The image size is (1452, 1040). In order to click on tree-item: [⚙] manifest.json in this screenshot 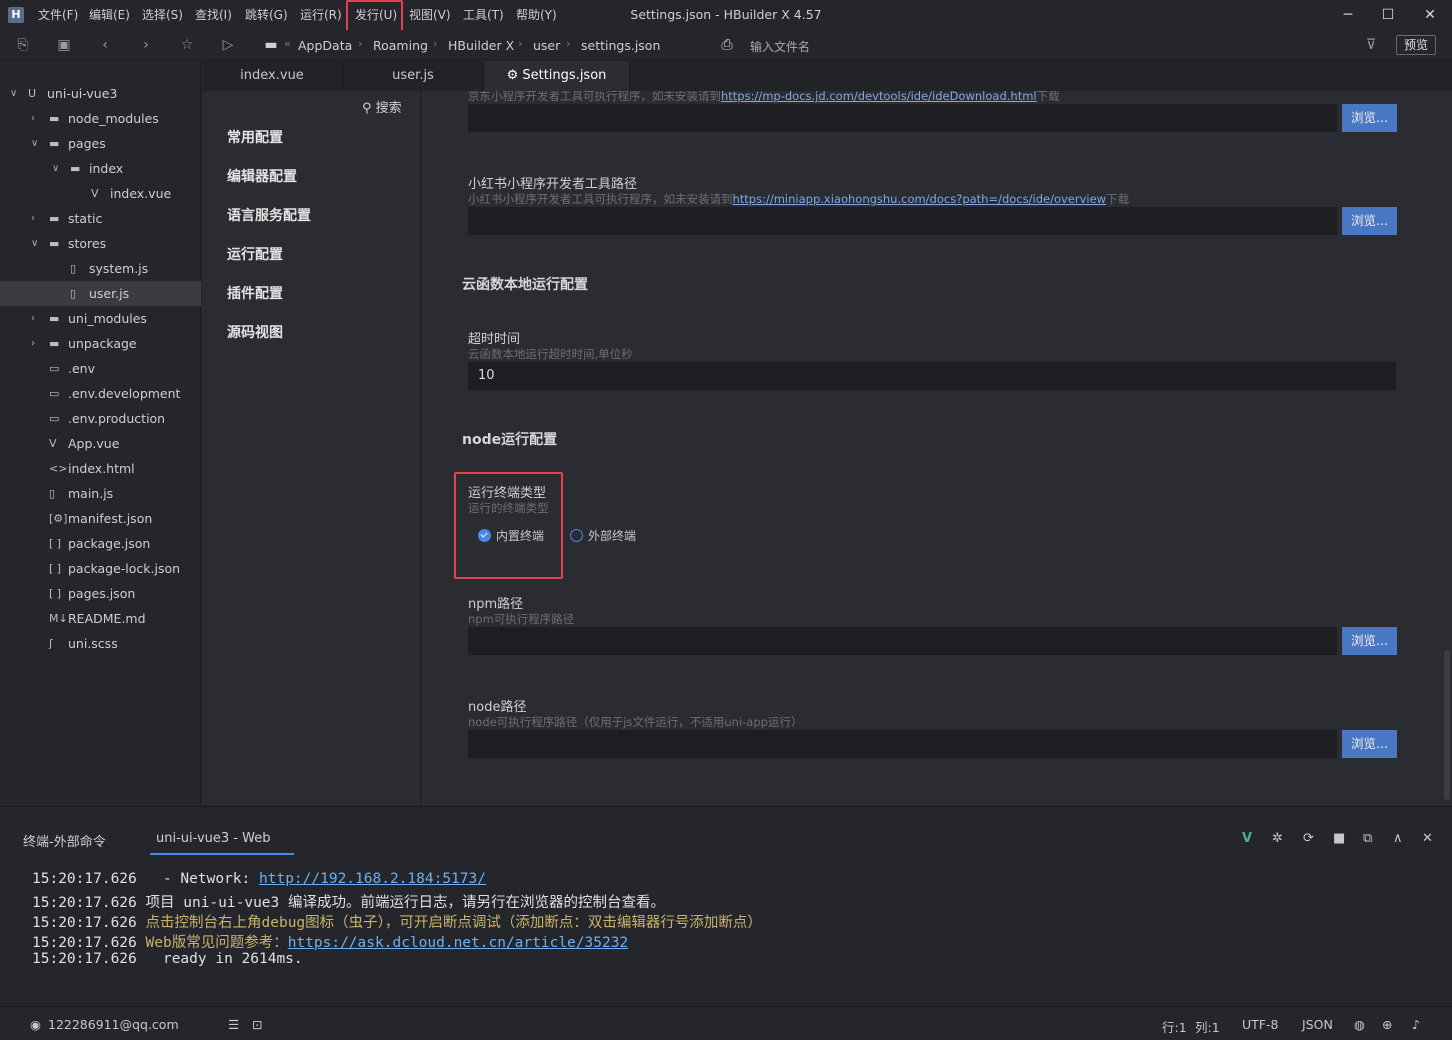, I will do `click(100, 518)`.